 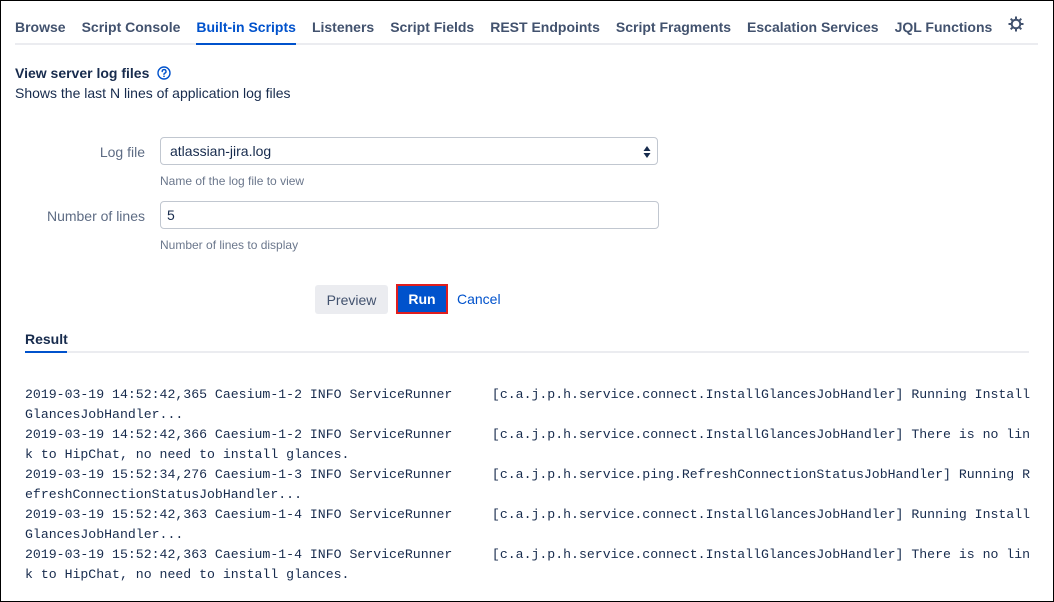 What do you see at coordinates (409, 151) in the screenshot?
I see `log-file-select: atlassian-jira.log` at bounding box center [409, 151].